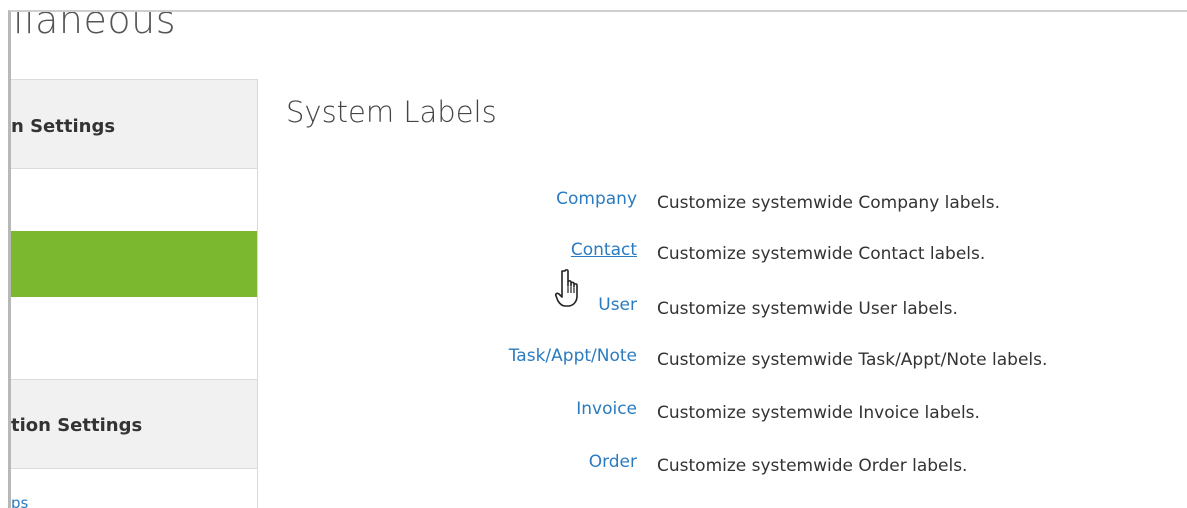 This screenshot has height=508, width=1187. I want to click on order-link: Order, so click(613, 462).